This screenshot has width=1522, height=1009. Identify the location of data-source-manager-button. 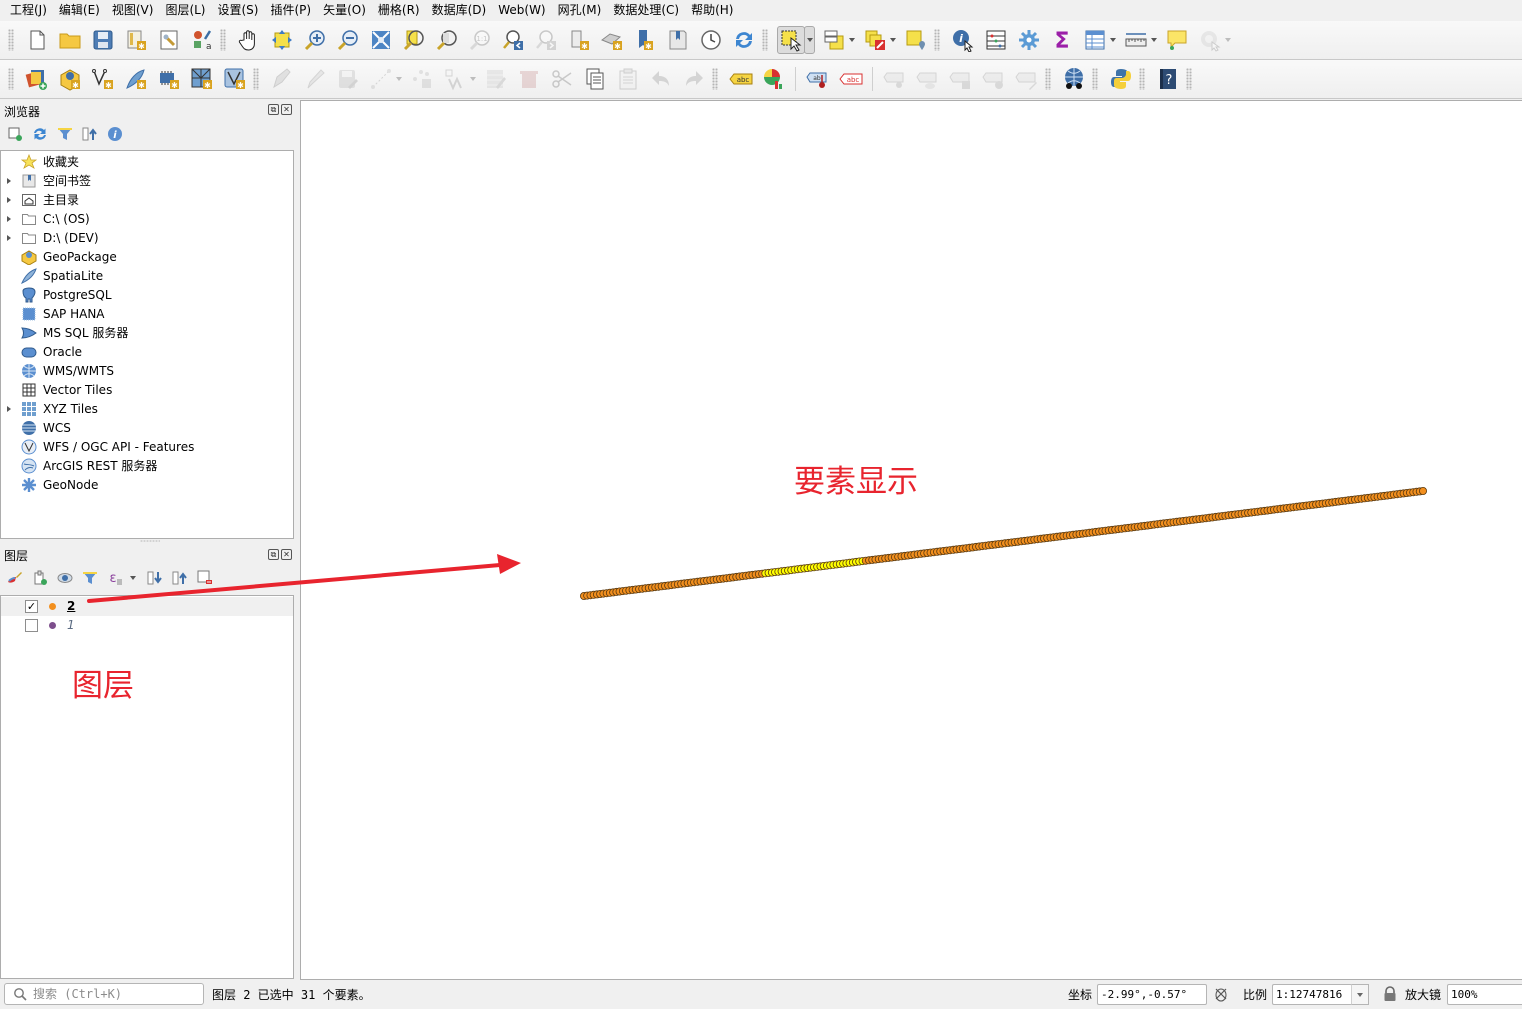
(37, 79).